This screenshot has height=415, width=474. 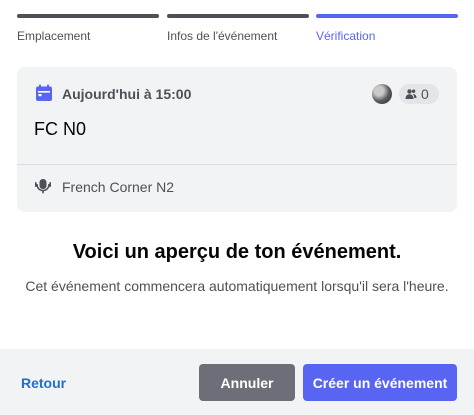 What do you see at coordinates (43, 383) in the screenshot?
I see `back-button: Retour` at bounding box center [43, 383].